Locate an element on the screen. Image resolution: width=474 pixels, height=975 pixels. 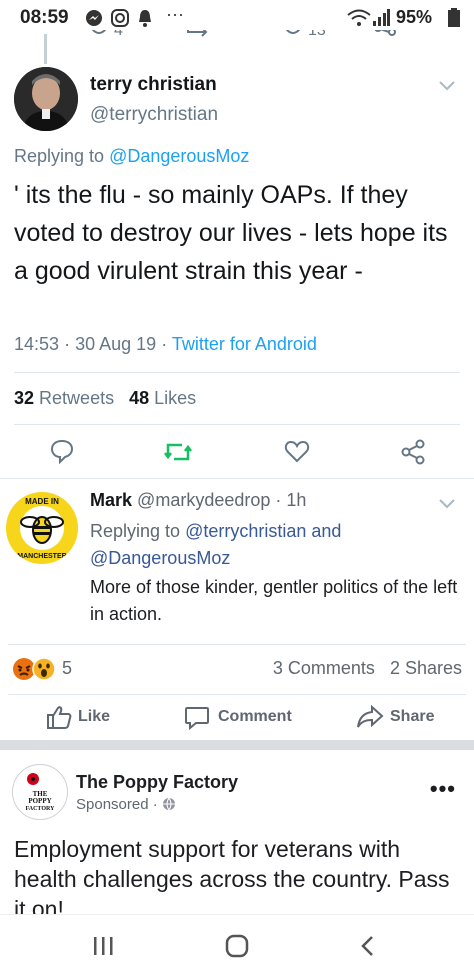
signal-icon is located at coordinates (381, 17).